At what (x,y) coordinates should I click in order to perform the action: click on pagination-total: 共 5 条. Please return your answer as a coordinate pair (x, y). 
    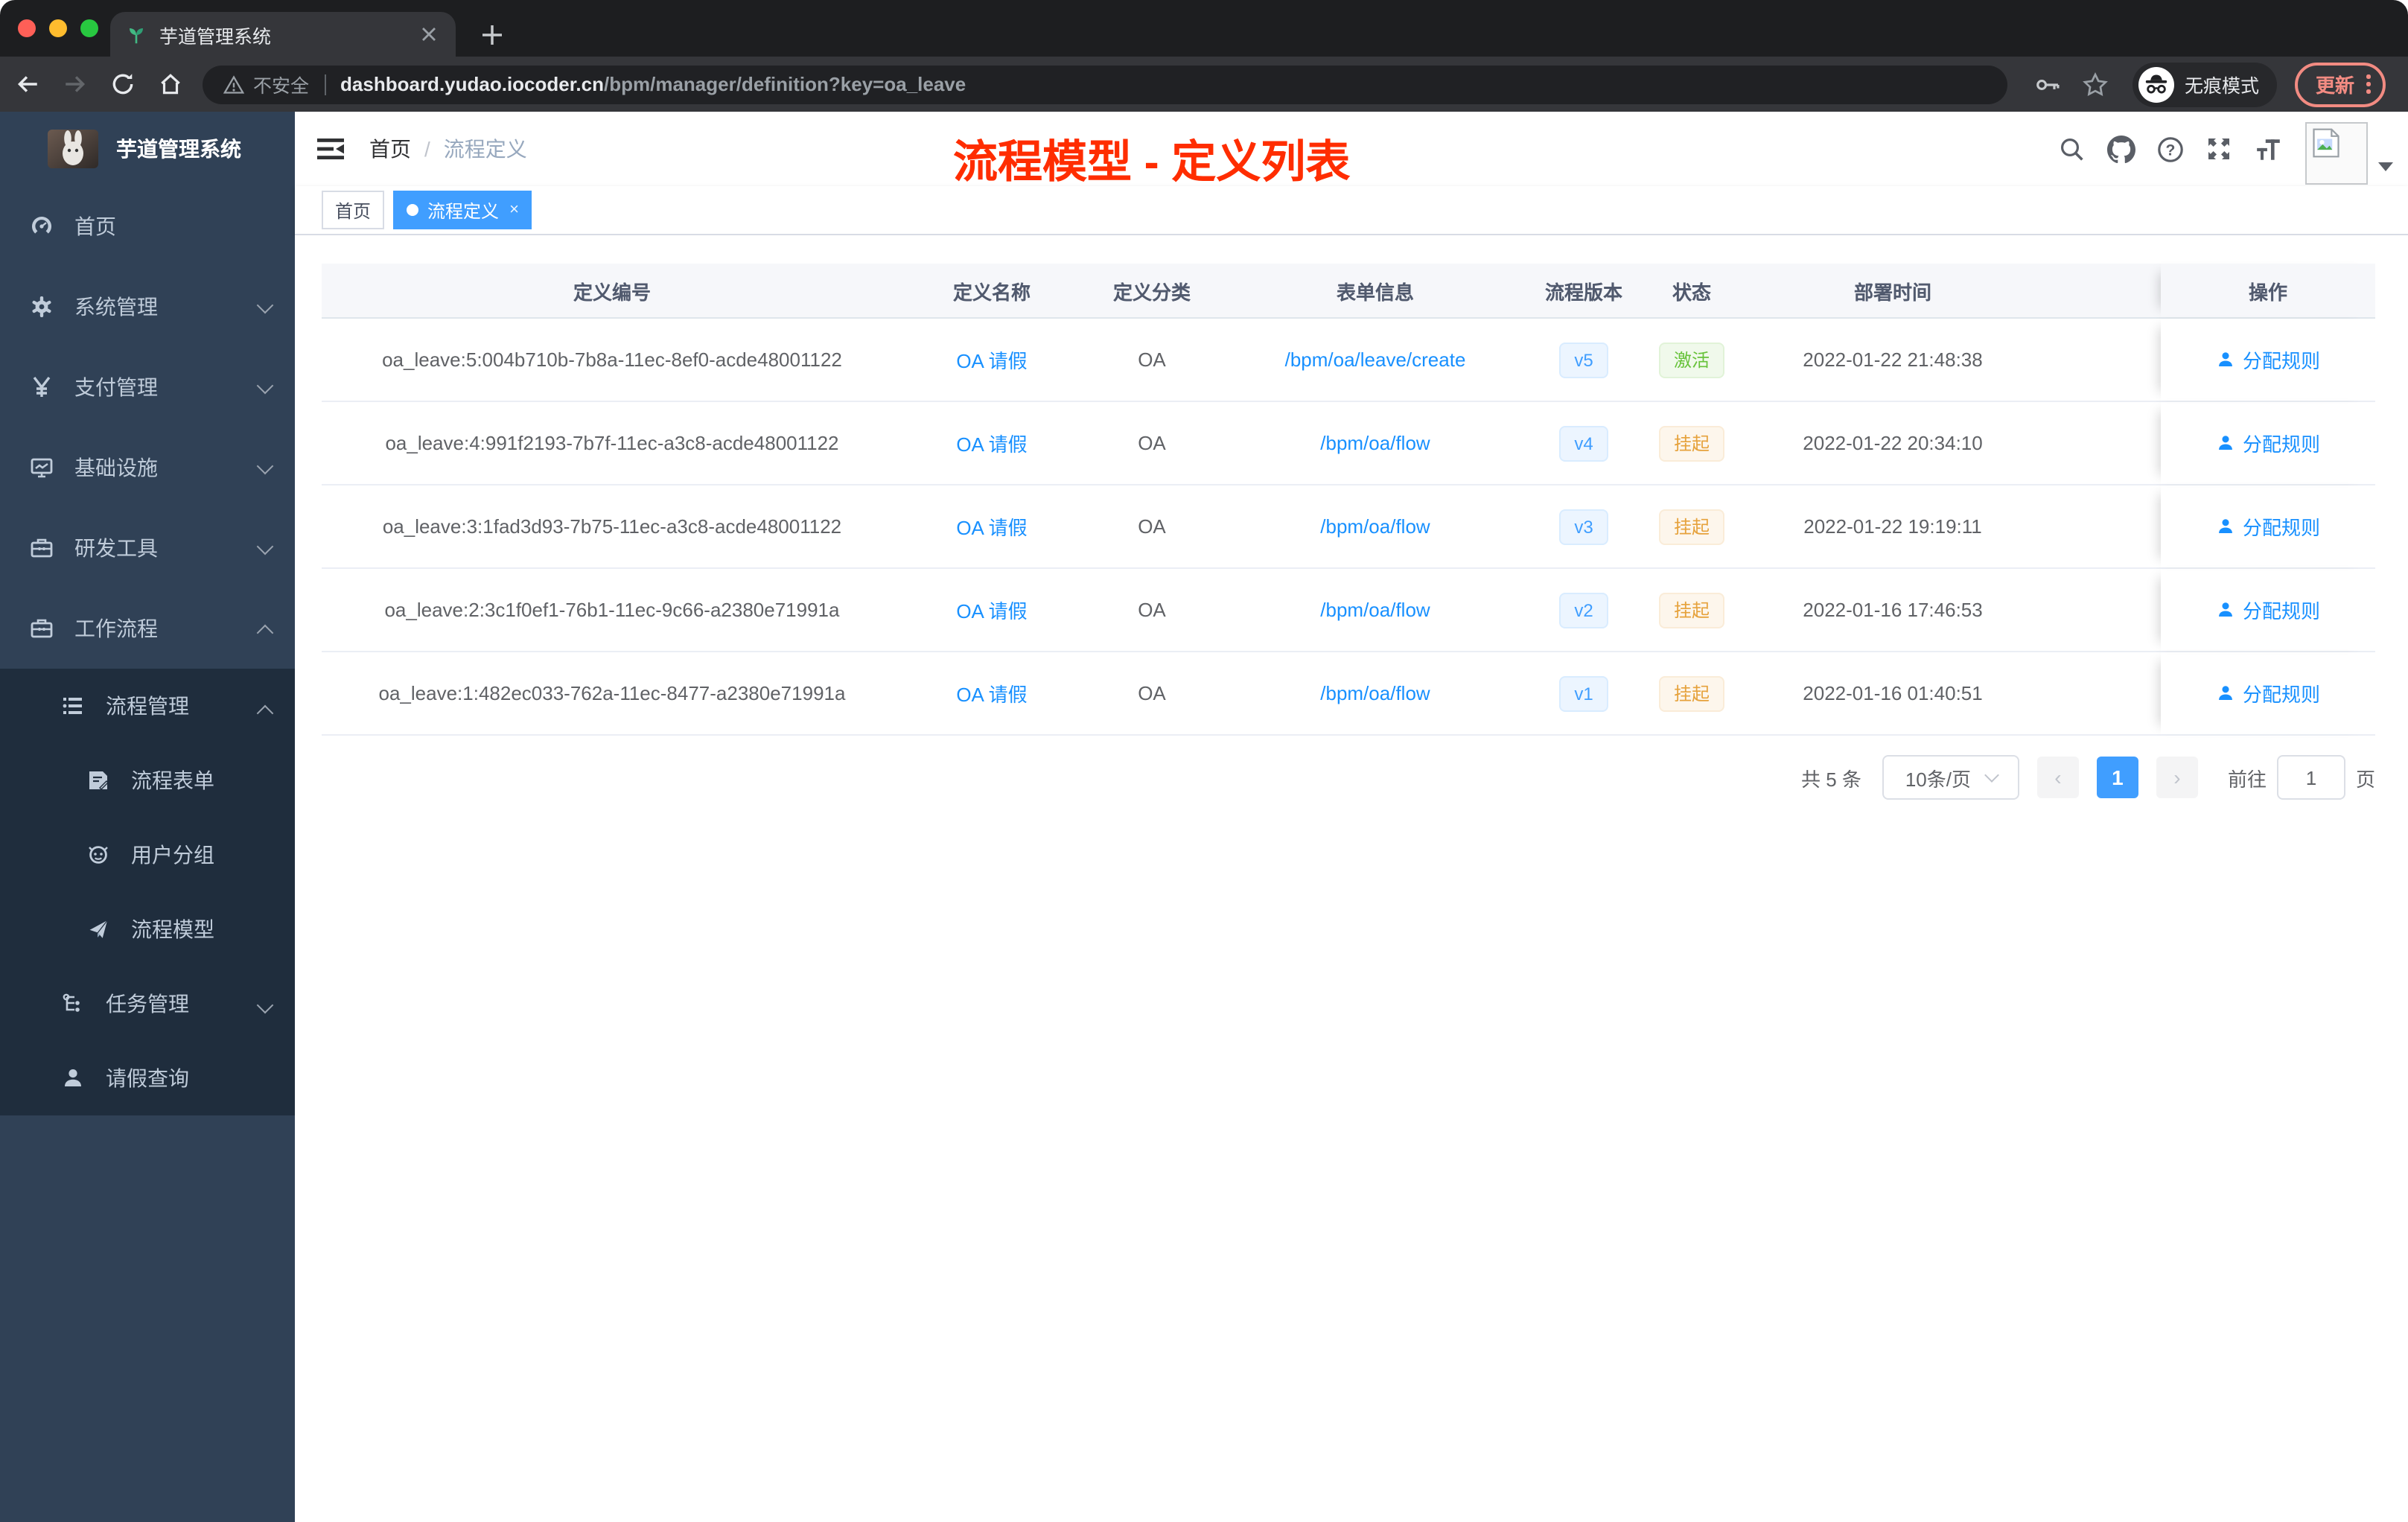
    Looking at the image, I should click on (1831, 779).